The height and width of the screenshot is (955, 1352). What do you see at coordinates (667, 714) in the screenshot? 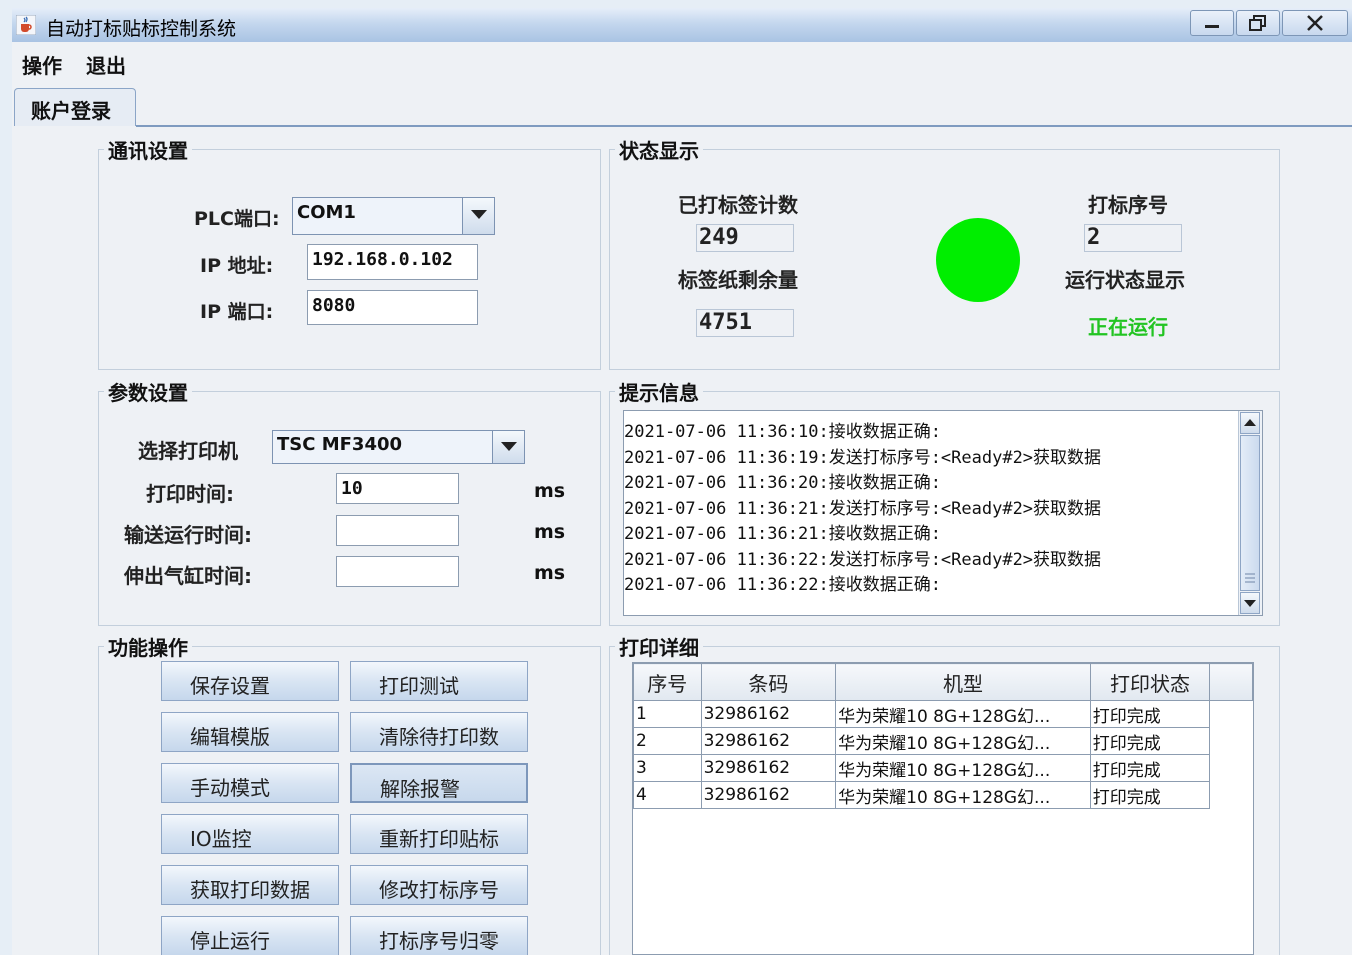
I see `cell-index: 1` at bounding box center [667, 714].